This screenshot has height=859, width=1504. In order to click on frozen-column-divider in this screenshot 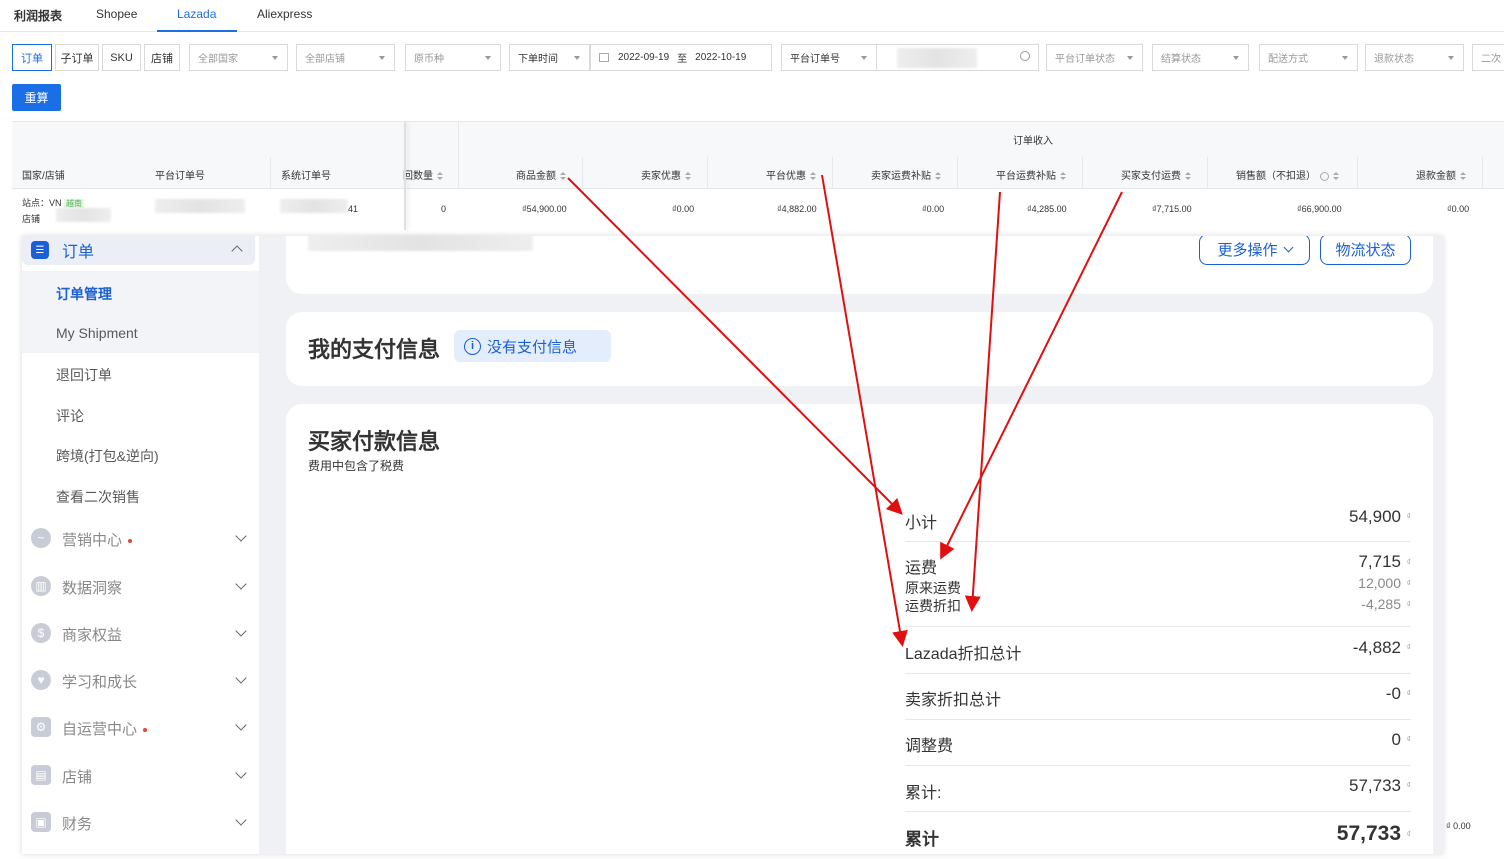, I will do `click(405, 176)`.